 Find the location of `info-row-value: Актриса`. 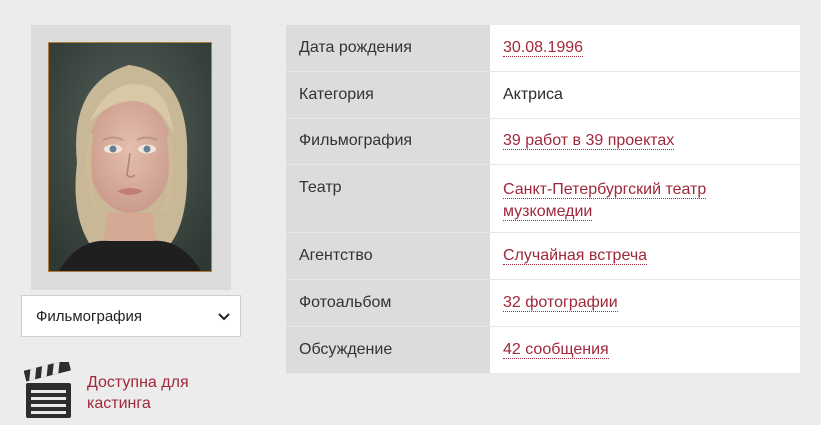

info-row-value: Актриса is located at coordinates (533, 94).